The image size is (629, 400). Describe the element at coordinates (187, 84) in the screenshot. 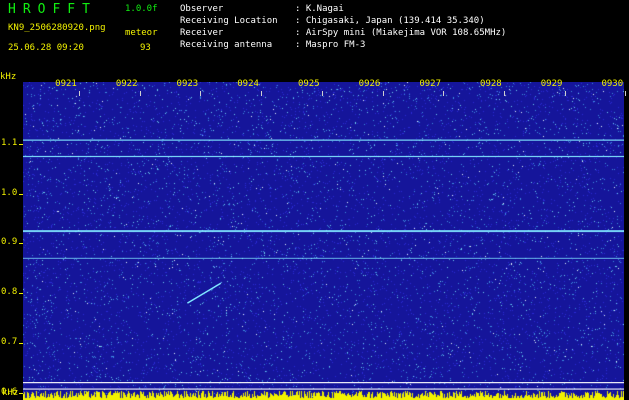

I see `time-tick-label: 0923` at that location.